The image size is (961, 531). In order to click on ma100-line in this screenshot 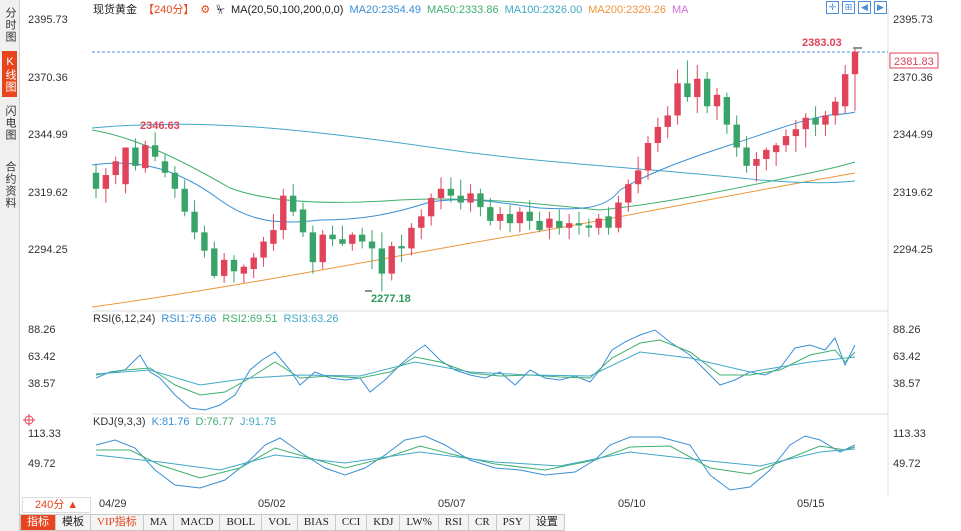, I will do `click(473, 153)`.